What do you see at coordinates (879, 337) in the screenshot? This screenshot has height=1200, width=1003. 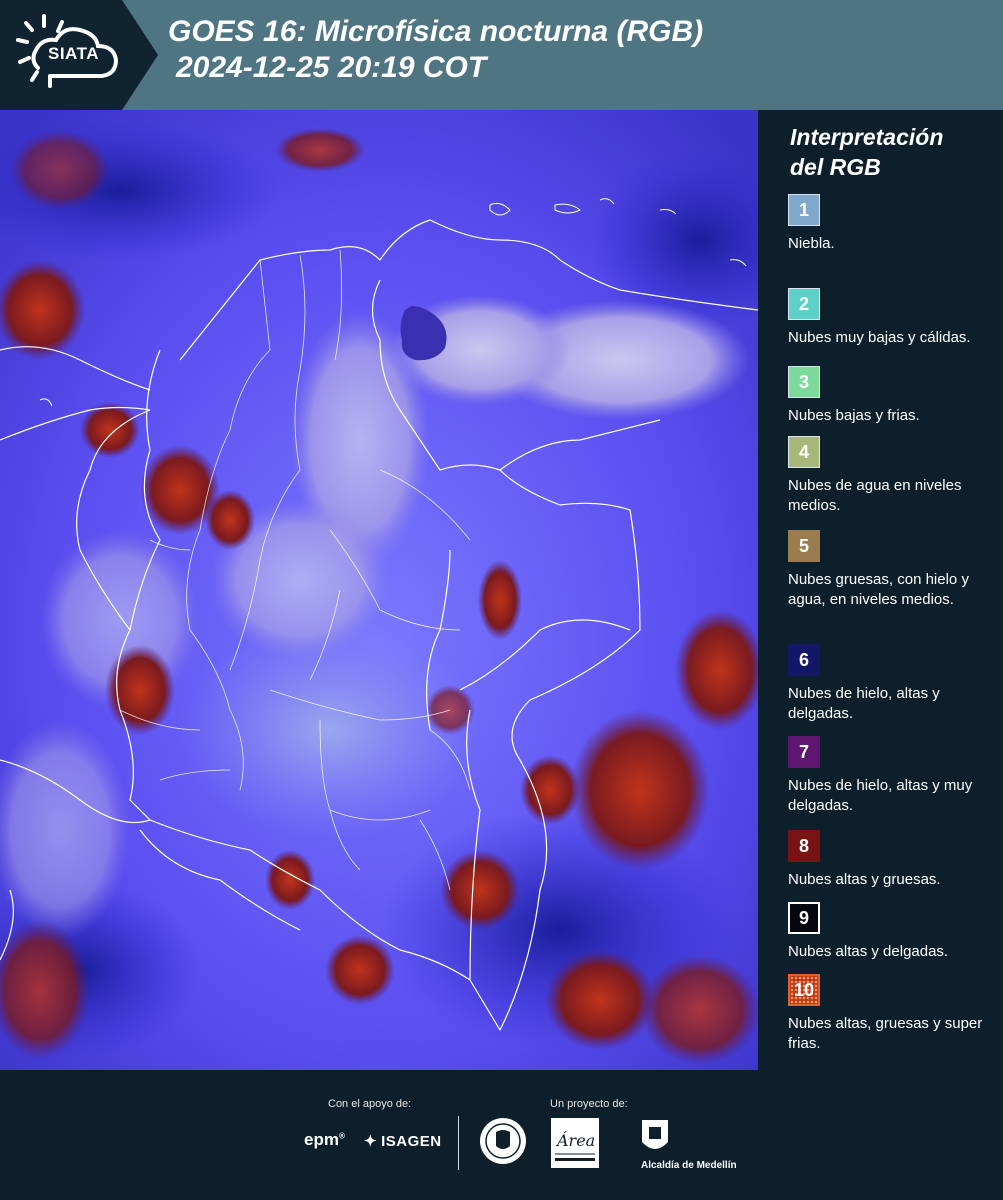 I see `legend-label: Nubes muy bajas y cálidas.` at bounding box center [879, 337].